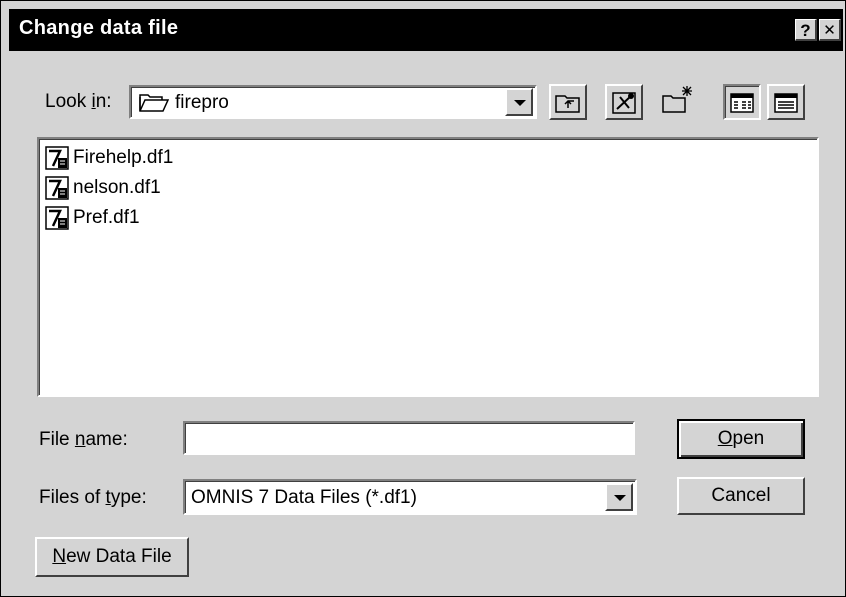 The width and height of the screenshot is (846, 597). What do you see at coordinates (202, 102) in the screenshot?
I see `look-in-value: firepro` at bounding box center [202, 102].